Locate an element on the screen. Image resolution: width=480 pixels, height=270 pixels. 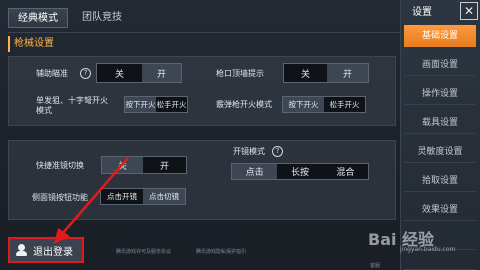
single-fire-mode-label: 单发狙、十字弩开火模式 is located at coordinates (72, 105).